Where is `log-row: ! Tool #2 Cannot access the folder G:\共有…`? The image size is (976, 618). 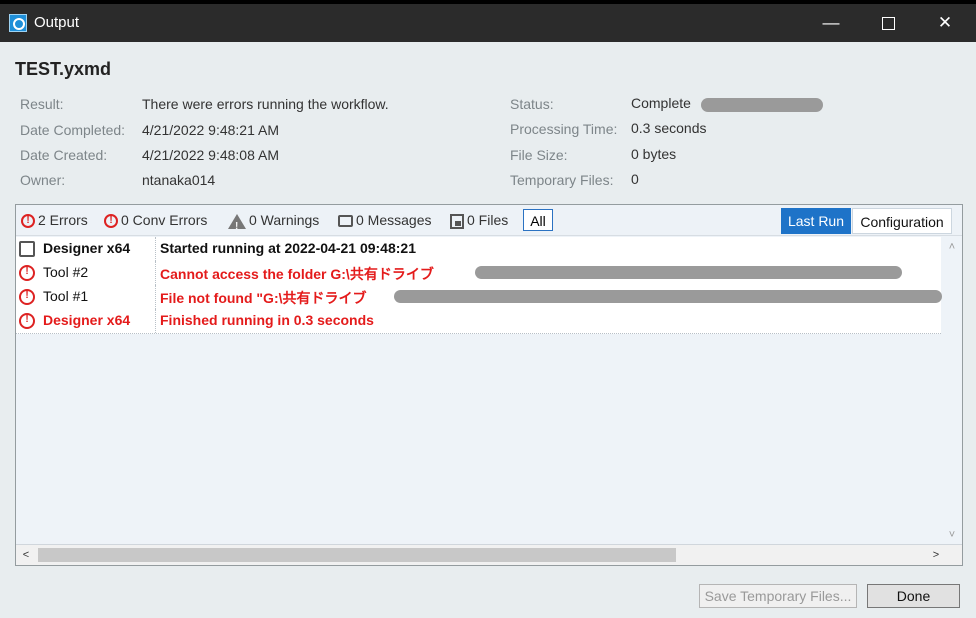
log-row: ! Tool #2 Cannot access the folder G:\共有… is located at coordinates (478, 273).